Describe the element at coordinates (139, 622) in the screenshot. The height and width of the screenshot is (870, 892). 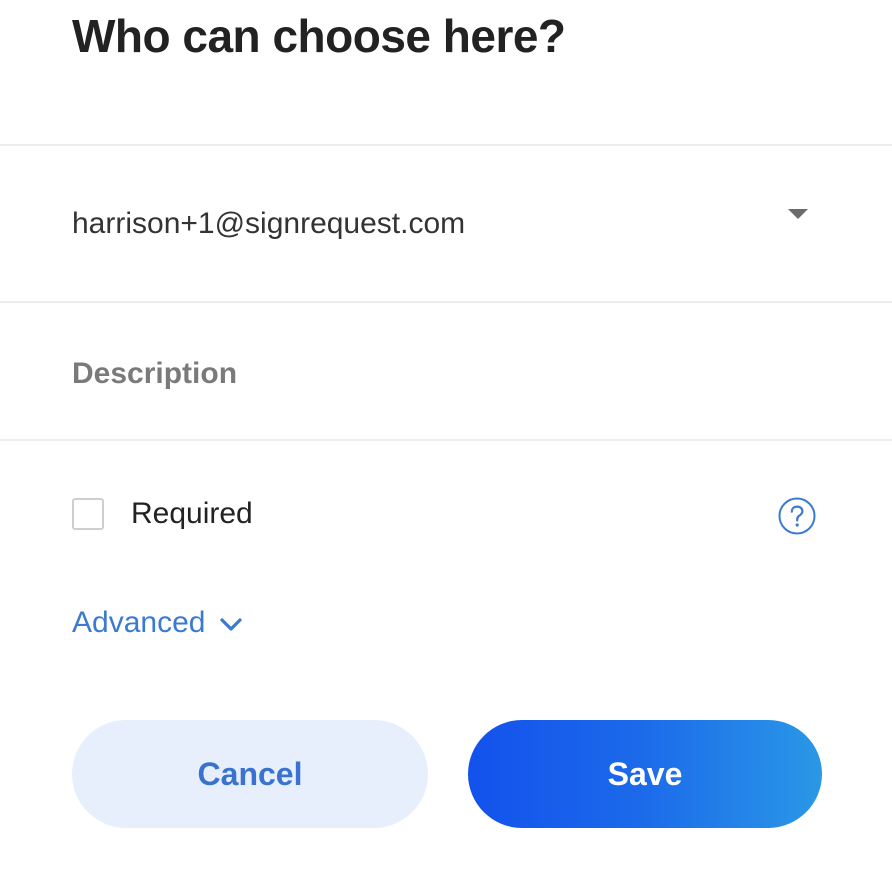
I see `advanced-label: Advanced` at that location.